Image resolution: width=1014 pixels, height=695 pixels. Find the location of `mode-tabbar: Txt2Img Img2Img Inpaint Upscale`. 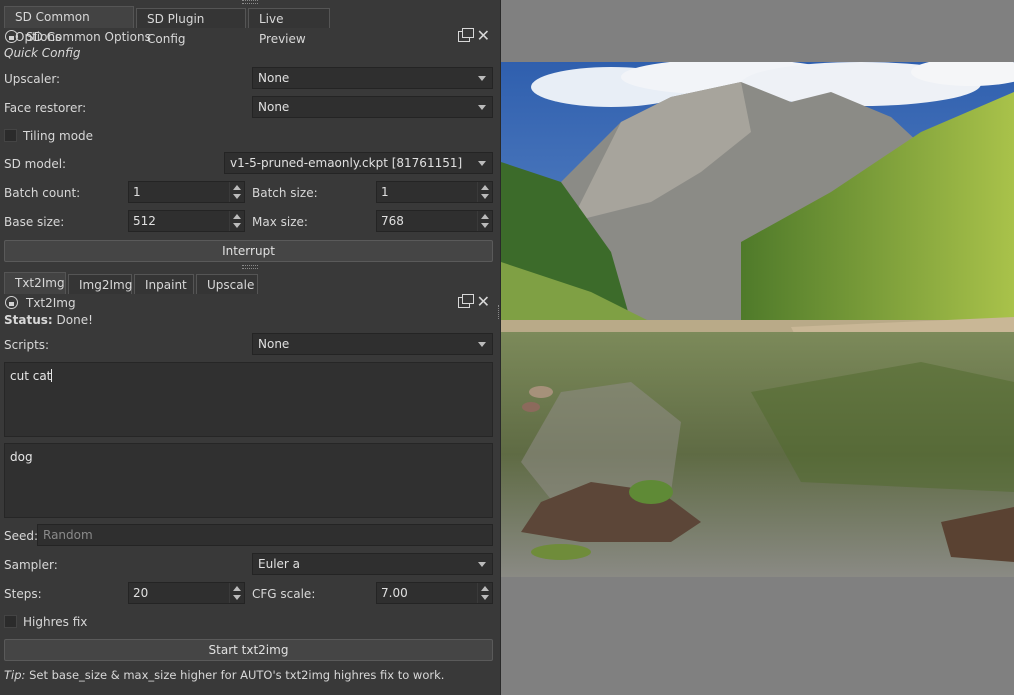

mode-tabbar: Txt2Img Img2Img Inpaint Upscale is located at coordinates (250, 283).